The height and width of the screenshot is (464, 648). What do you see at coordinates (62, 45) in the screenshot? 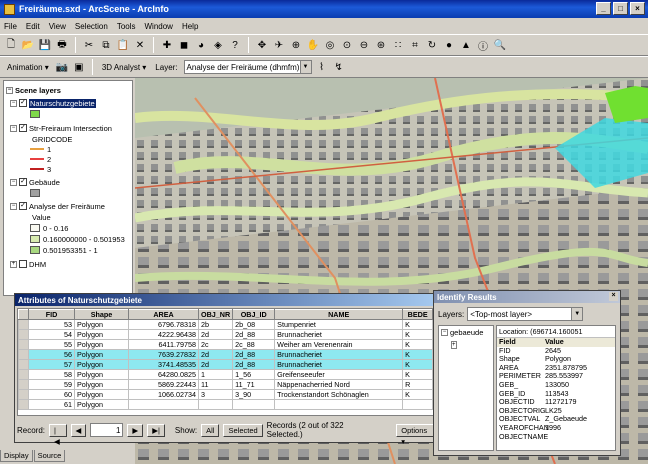
I see `print-icon: 🖶` at bounding box center [62, 45].